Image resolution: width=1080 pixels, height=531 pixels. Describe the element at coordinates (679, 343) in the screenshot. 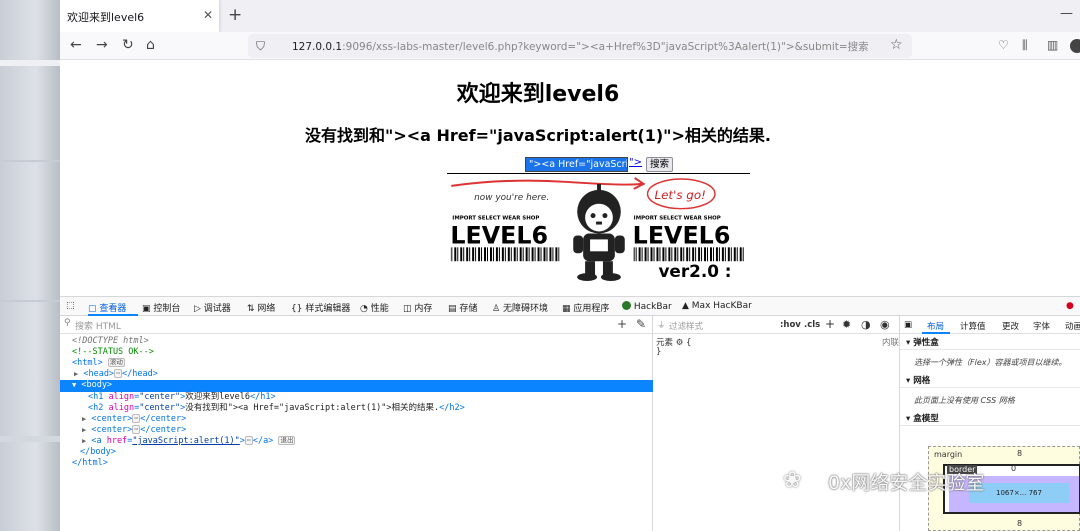

I see `gear-icon: ⚙` at that location.